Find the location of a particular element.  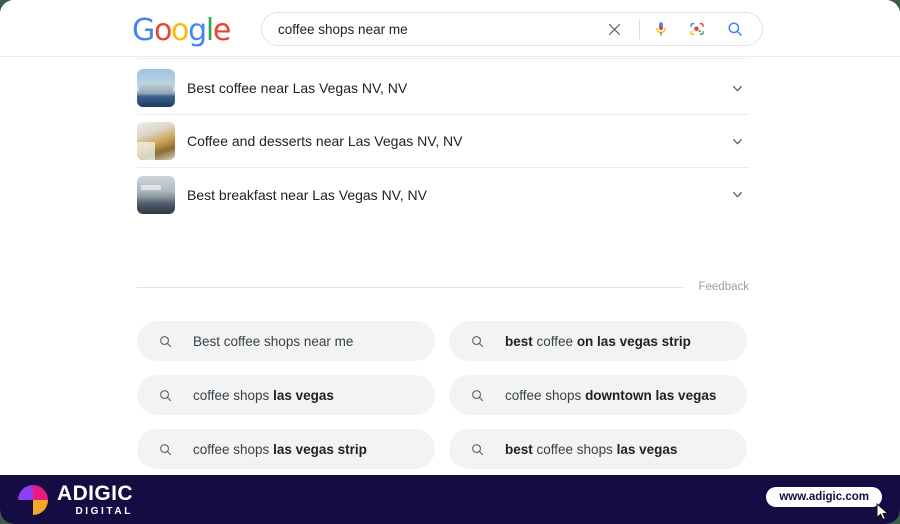

close-icon is located at coordinates (614, 29).